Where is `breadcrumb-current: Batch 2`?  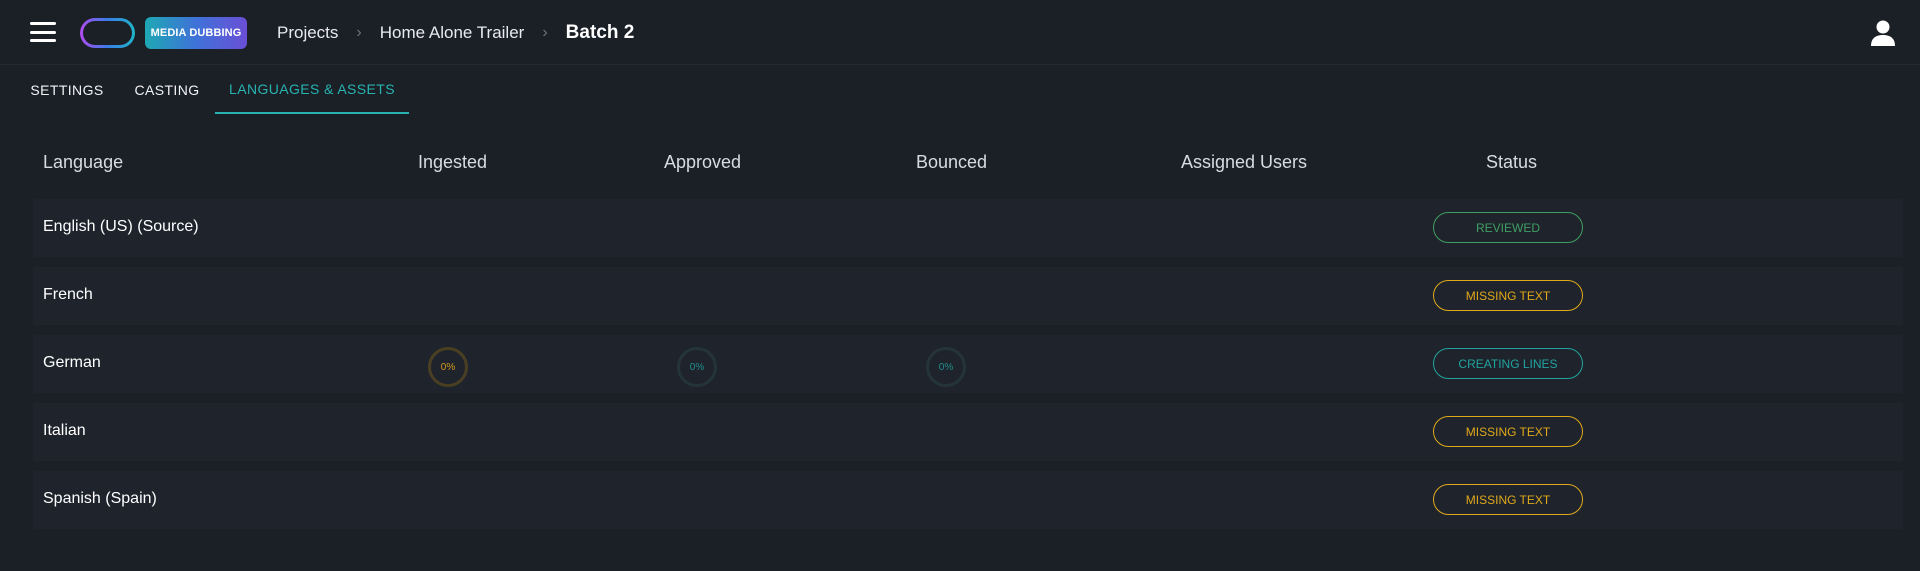
breadcrumb-current: Batch 2 is located at coordinates (600, 32).